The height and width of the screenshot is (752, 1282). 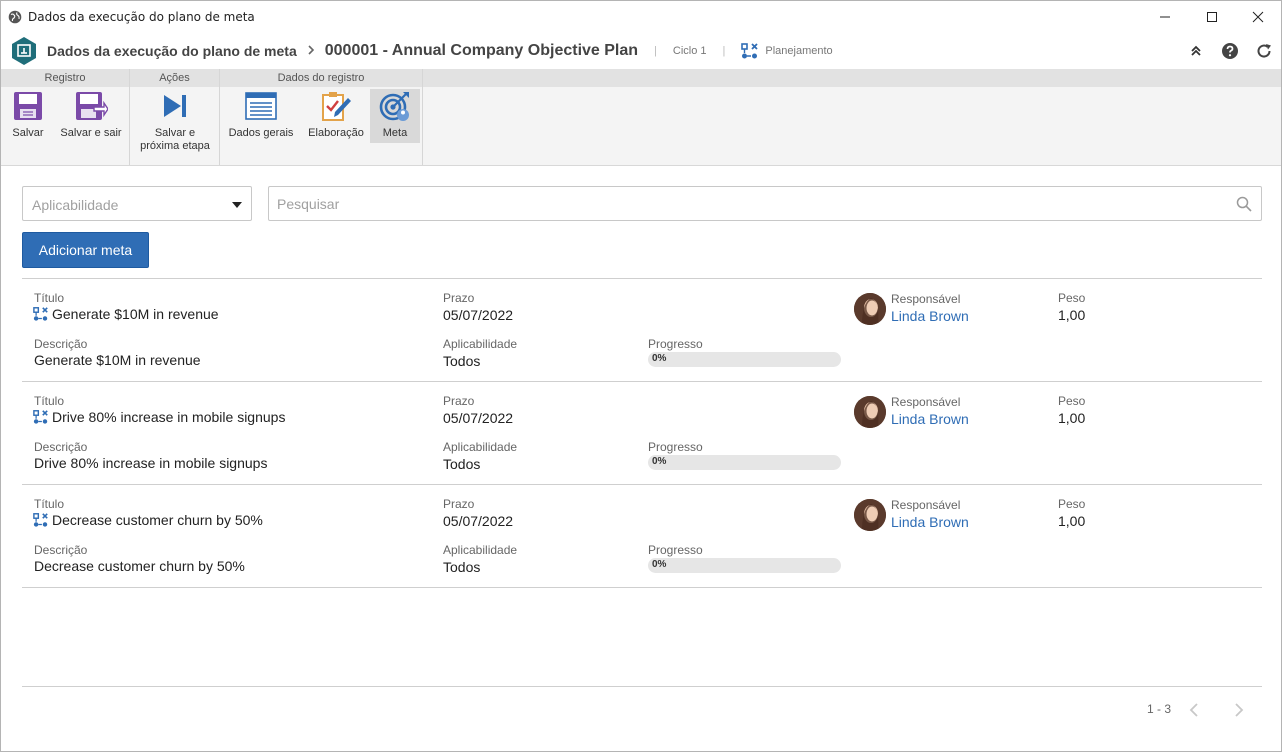 I want to click on save-exit-icon, so click(x=91, y=106).